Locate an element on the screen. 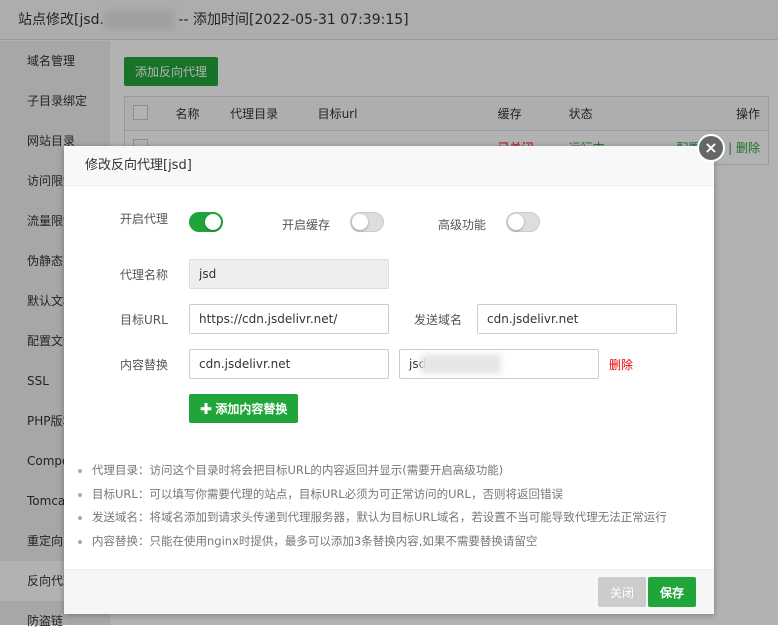 This screenshot has height=641, width=778. content-replace-label: 内容替换 is located at coordinates (144, 364).